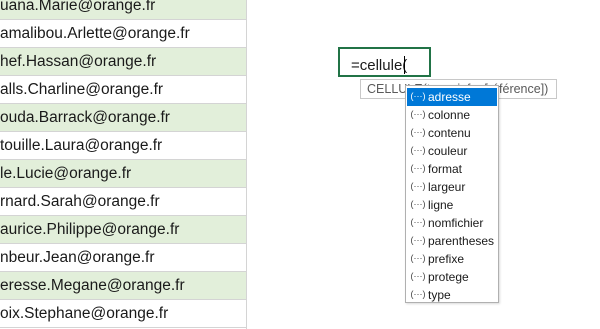  I want to click on autocomplete-item-ligne: (···) ligne, so click(452, 205).